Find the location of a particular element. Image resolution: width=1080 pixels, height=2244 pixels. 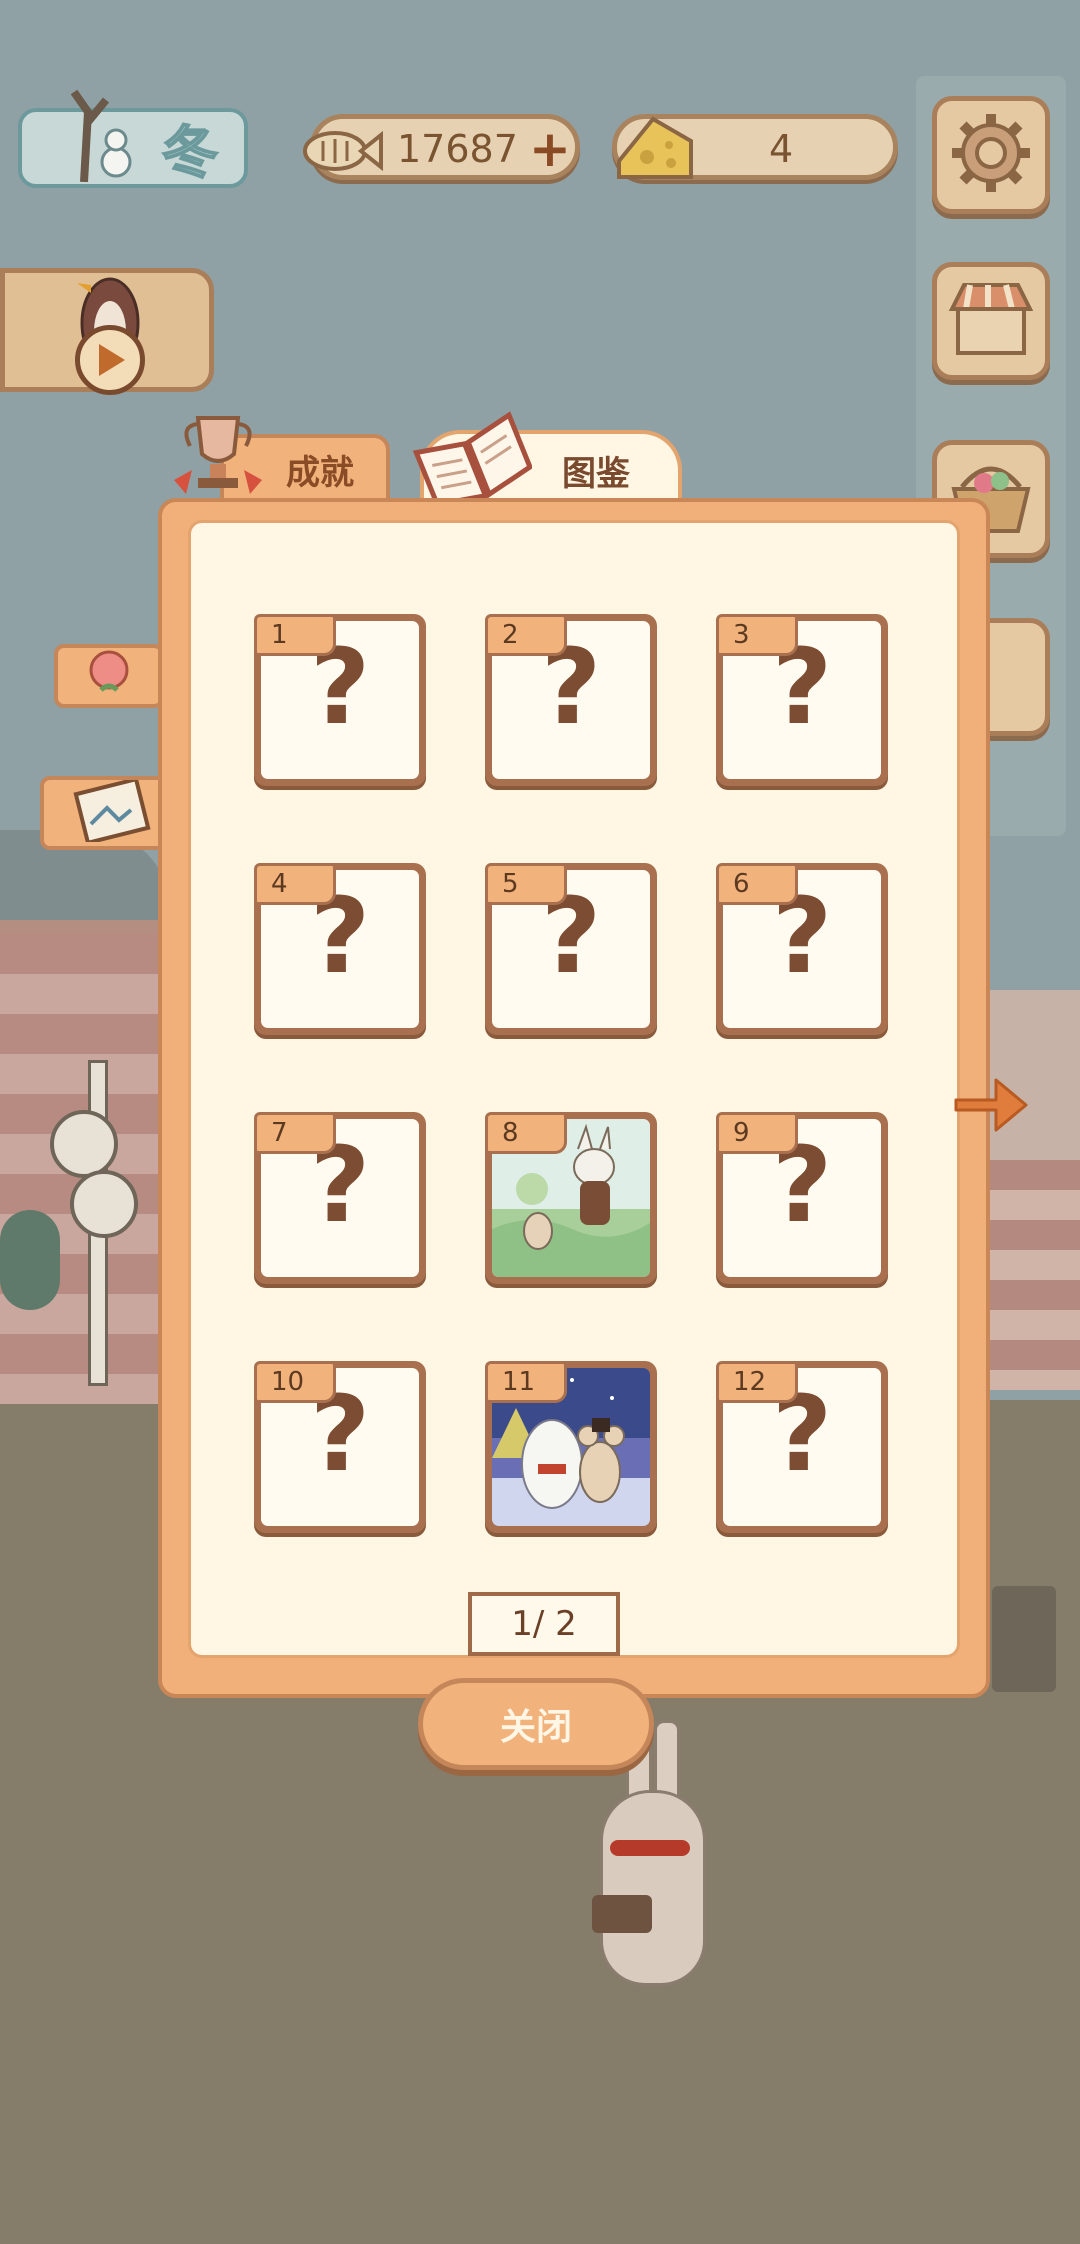

collection-card: ? 4 is located at coordinates (340, 949).